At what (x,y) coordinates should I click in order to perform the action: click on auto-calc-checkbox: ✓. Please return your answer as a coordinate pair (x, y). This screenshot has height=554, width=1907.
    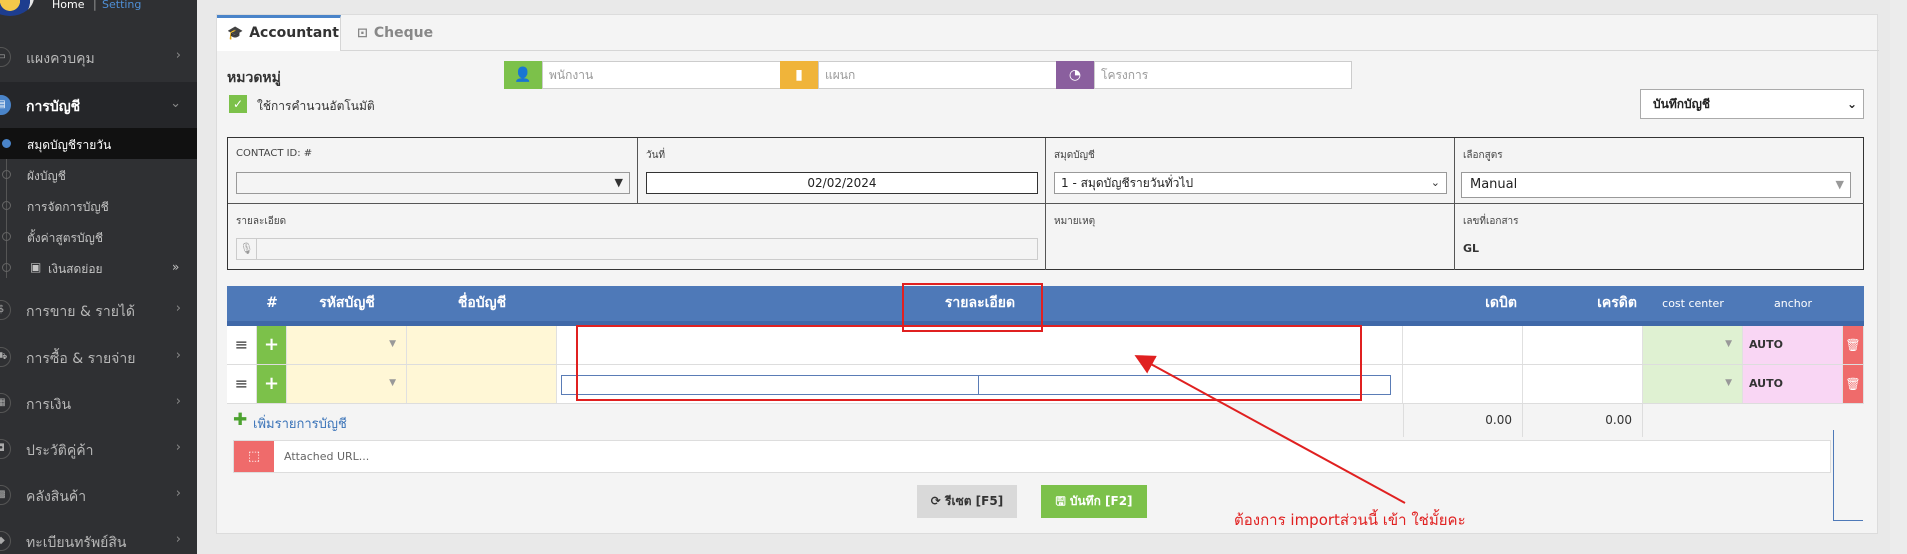
    Looking at the image, I should click on (238, 104).